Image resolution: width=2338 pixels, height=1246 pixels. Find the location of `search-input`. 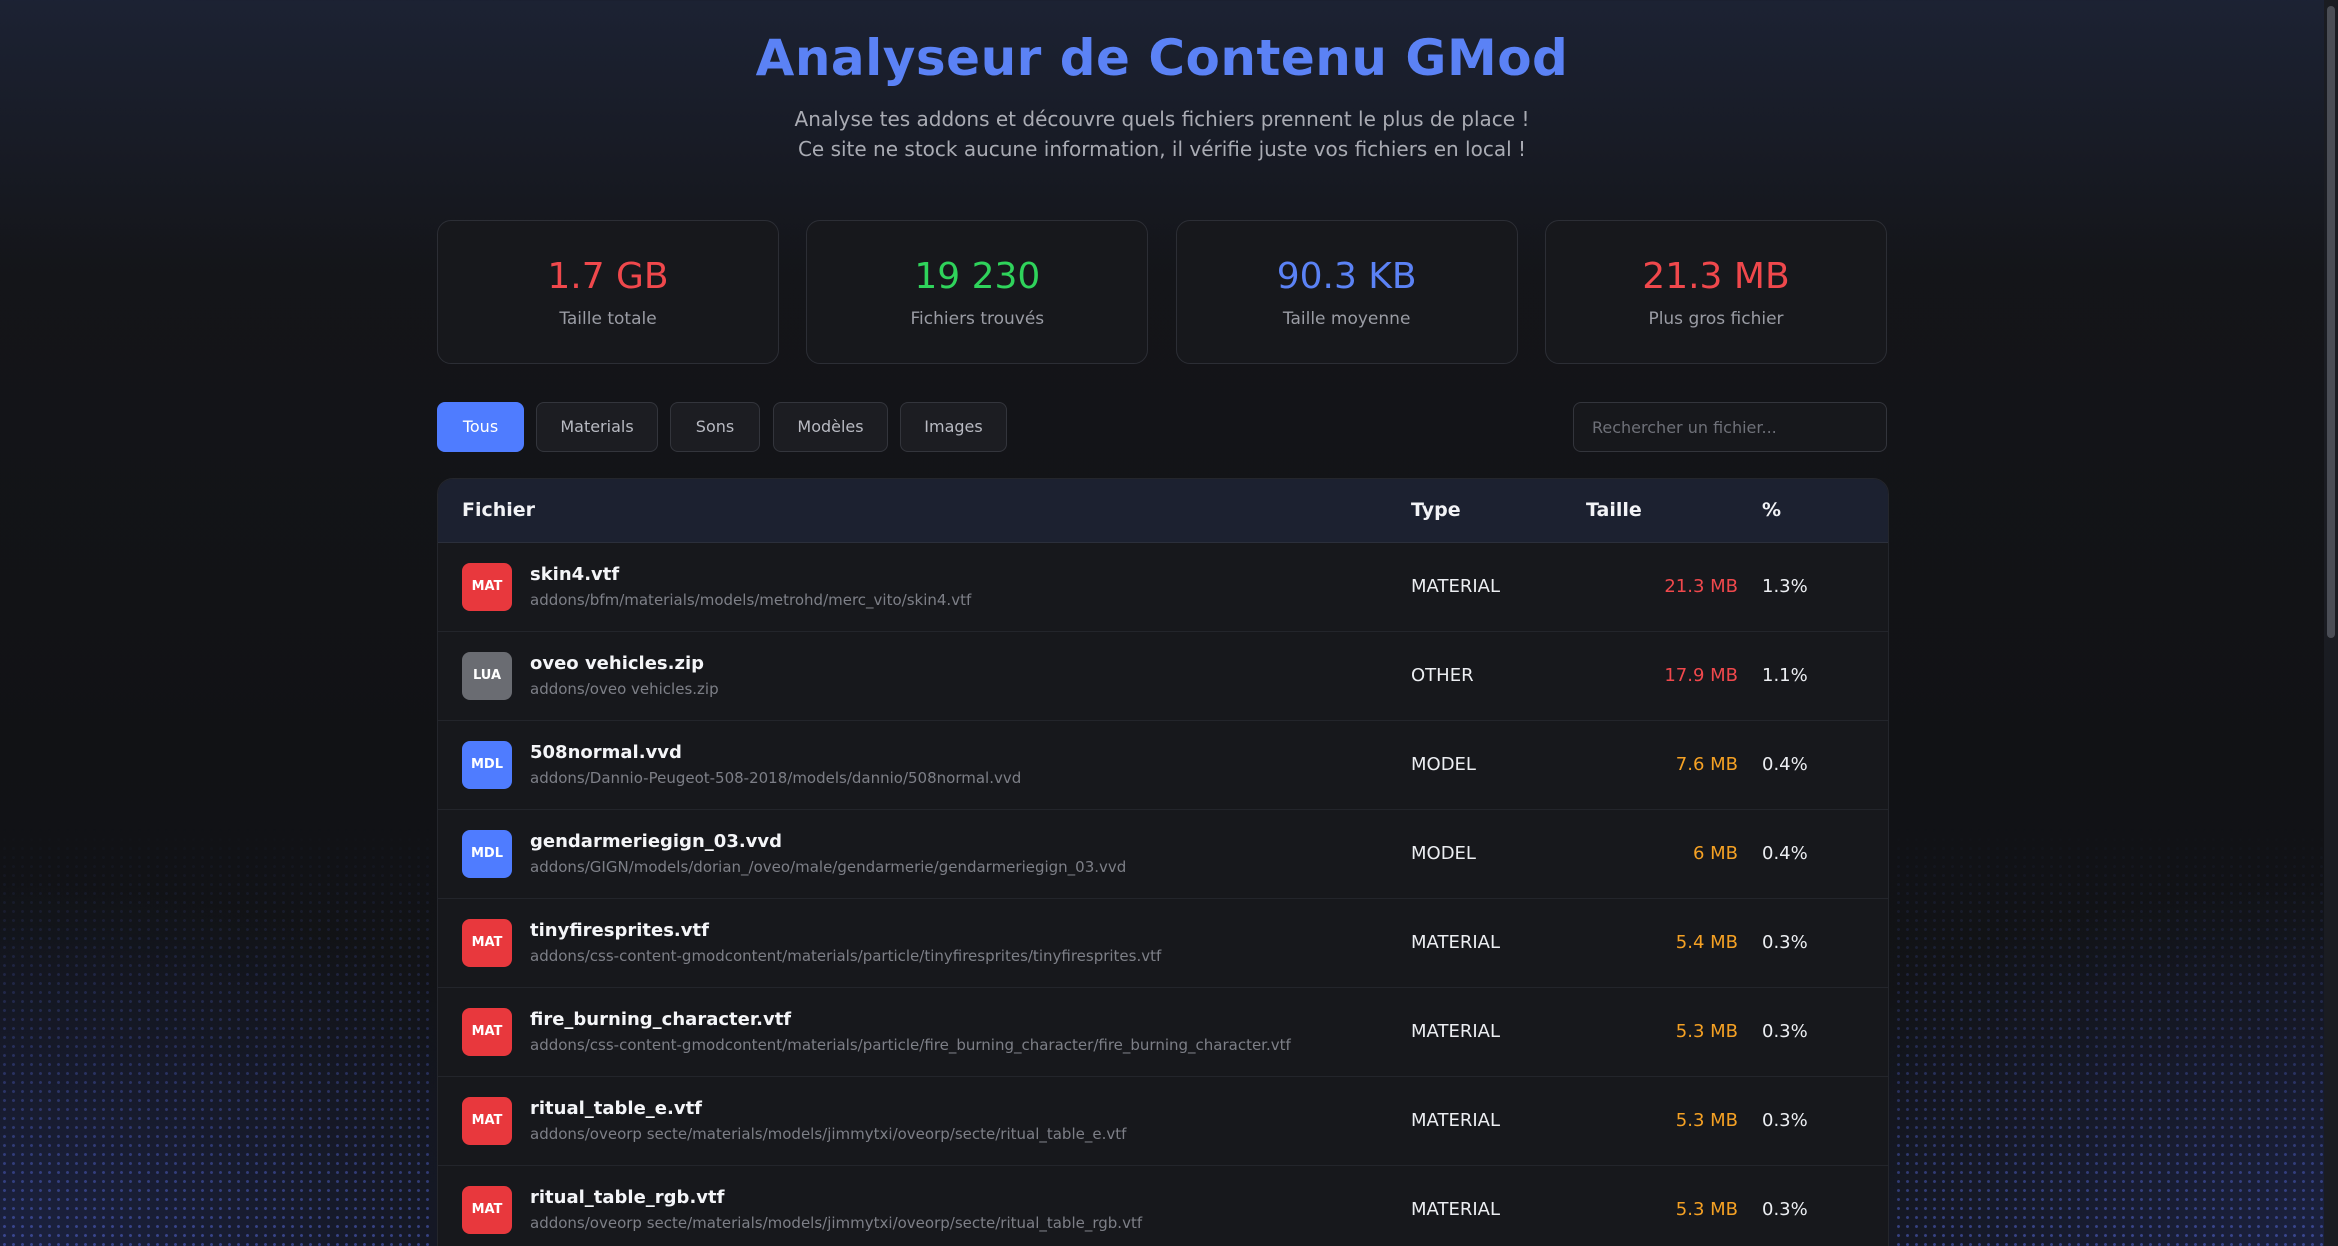

search-input is located at coordinates (1730, 427).